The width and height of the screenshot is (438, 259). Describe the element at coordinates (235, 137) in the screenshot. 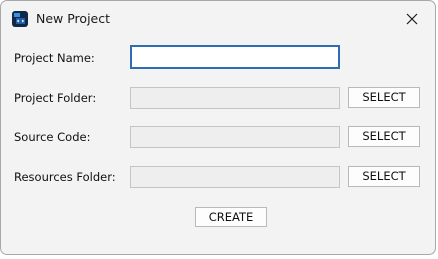

I see `source-code-field` at that location.